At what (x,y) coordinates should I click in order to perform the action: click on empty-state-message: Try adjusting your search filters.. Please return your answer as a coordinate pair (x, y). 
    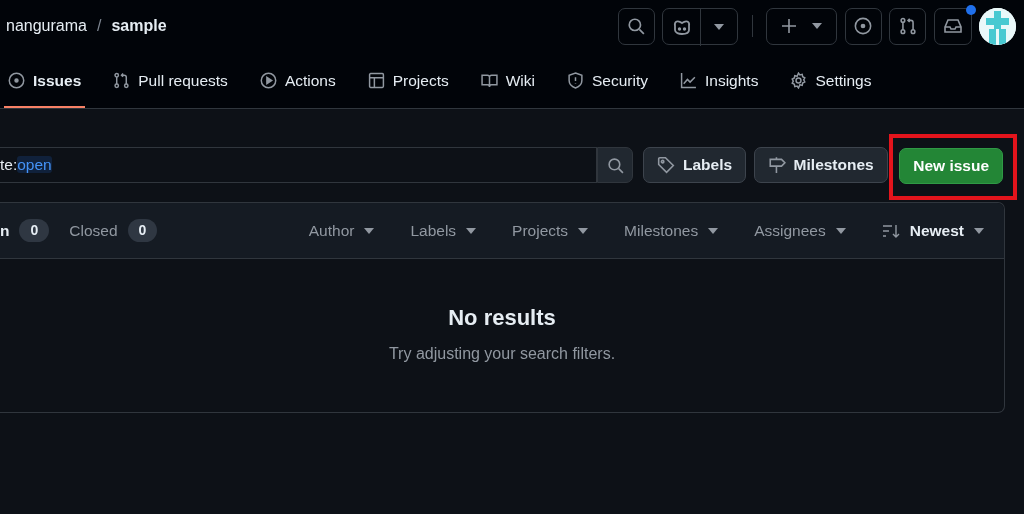
    Looking at the image, I should click on (502, 354).